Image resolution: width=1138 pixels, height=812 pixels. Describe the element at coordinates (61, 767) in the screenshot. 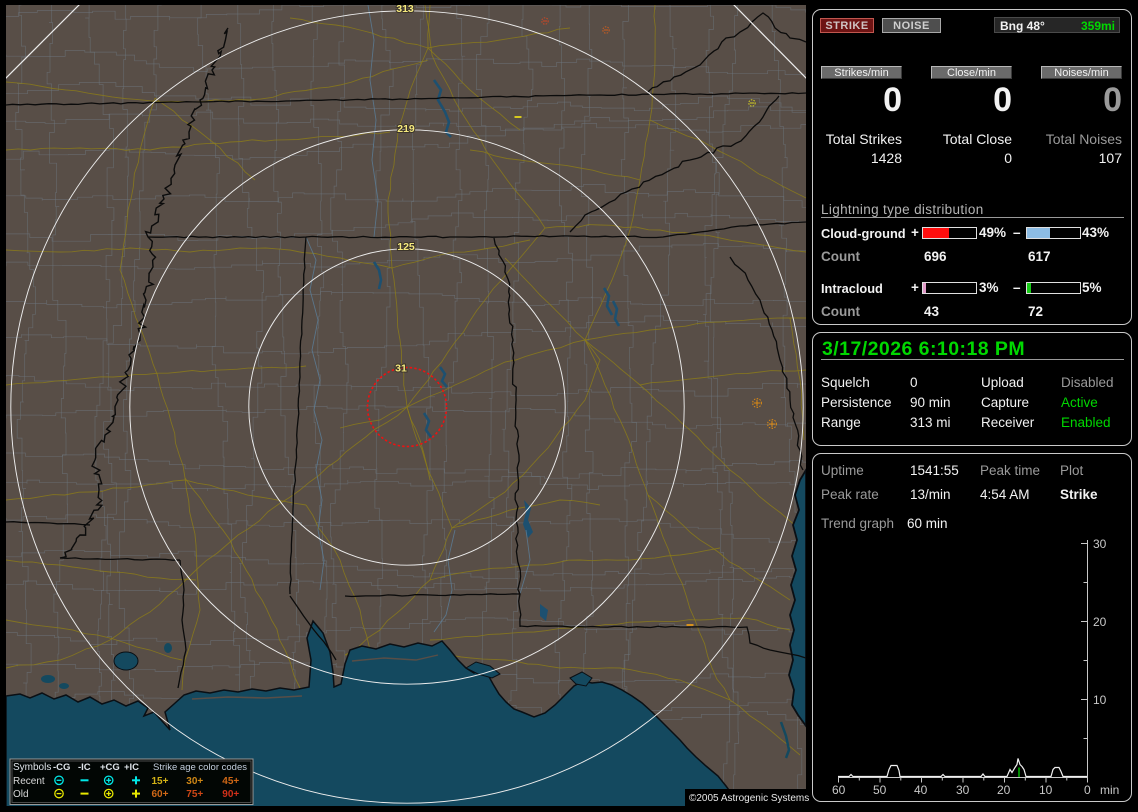

I see `svg-text: -CG` at that location.